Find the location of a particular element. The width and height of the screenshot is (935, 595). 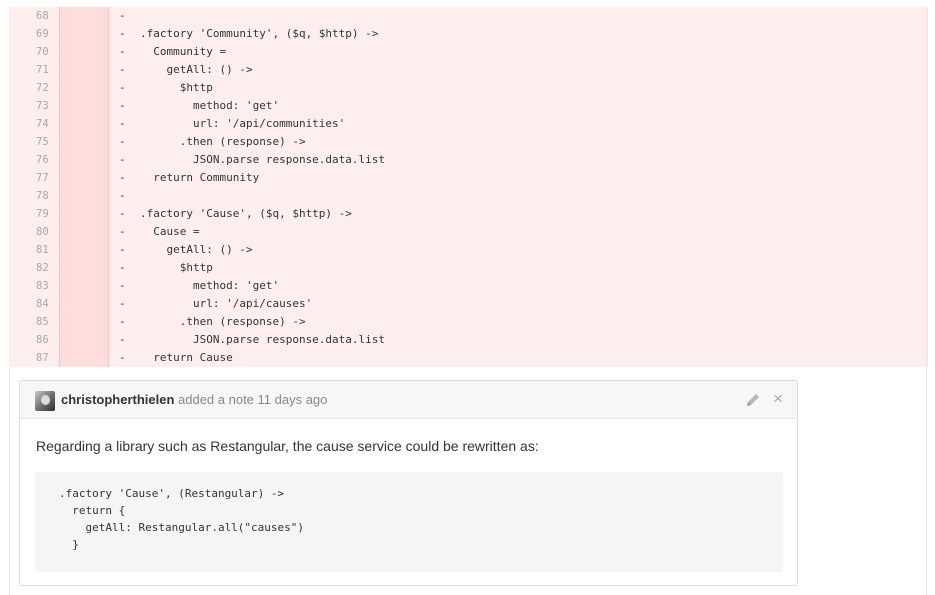

diff-line: 75 - .then (response) -> is located at coordinates (468, 142).